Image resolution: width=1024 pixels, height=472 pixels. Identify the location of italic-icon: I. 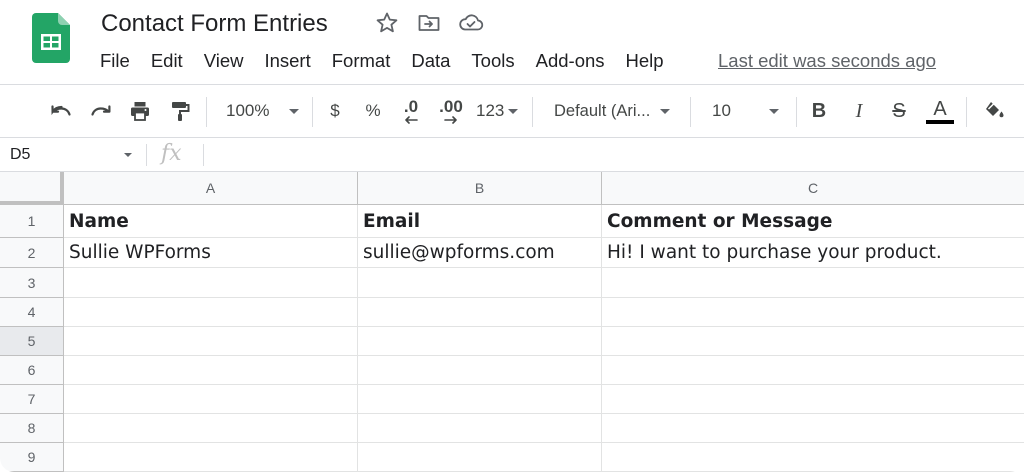
(859, 111).